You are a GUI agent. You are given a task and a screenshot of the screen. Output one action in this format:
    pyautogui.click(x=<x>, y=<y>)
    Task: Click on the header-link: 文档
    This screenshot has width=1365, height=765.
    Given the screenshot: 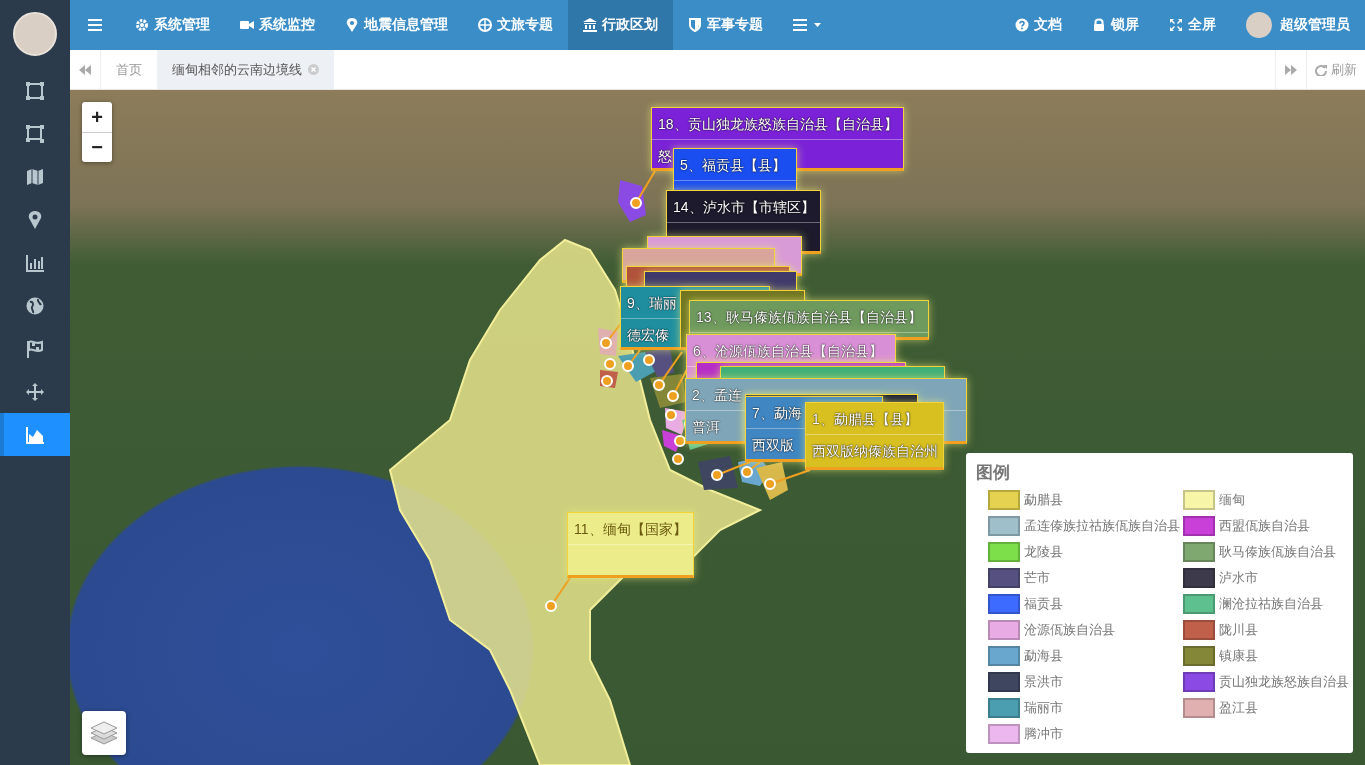 What is the action you would take?
    pyautogui.click(x=1038, y=25)
    